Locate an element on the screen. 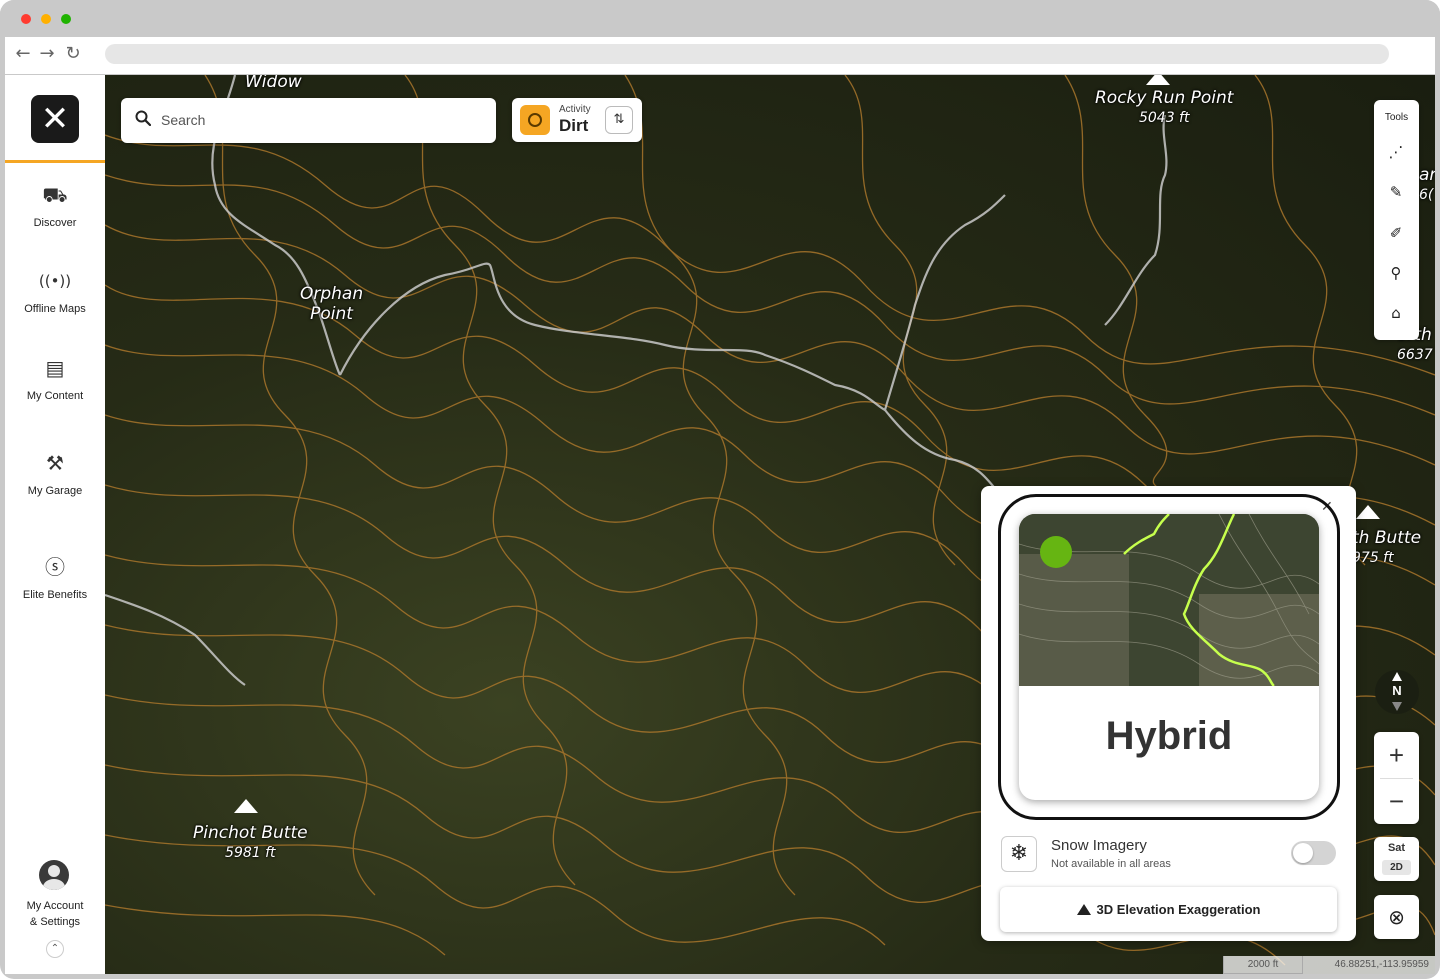 Image resolution: width=1440 pixels, height=979 pixels. draw-shape-tool-icon: ✐ is located at coordinates (1396, 233).